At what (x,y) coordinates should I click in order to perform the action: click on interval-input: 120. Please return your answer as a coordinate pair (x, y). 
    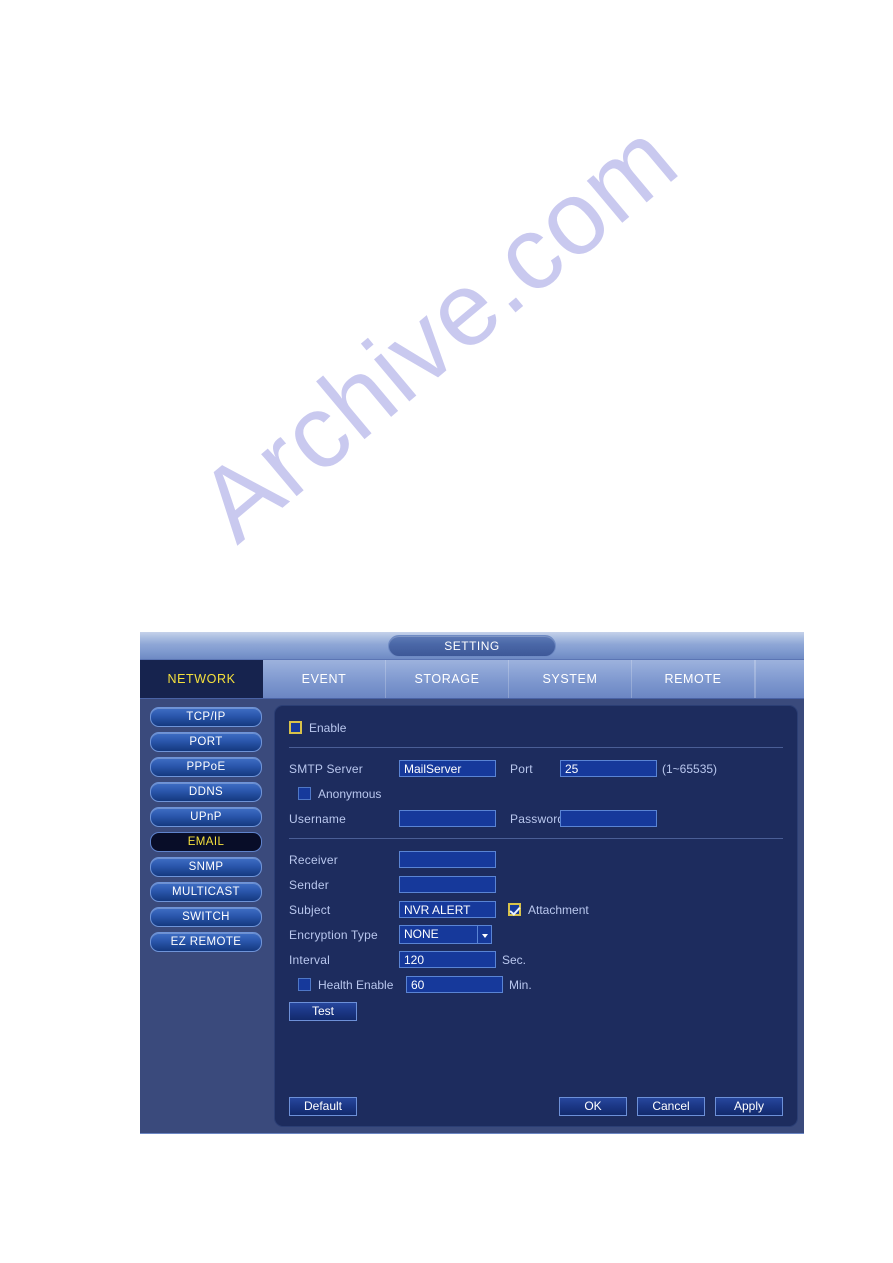
    Looking at the image, I should click on (447, 959).